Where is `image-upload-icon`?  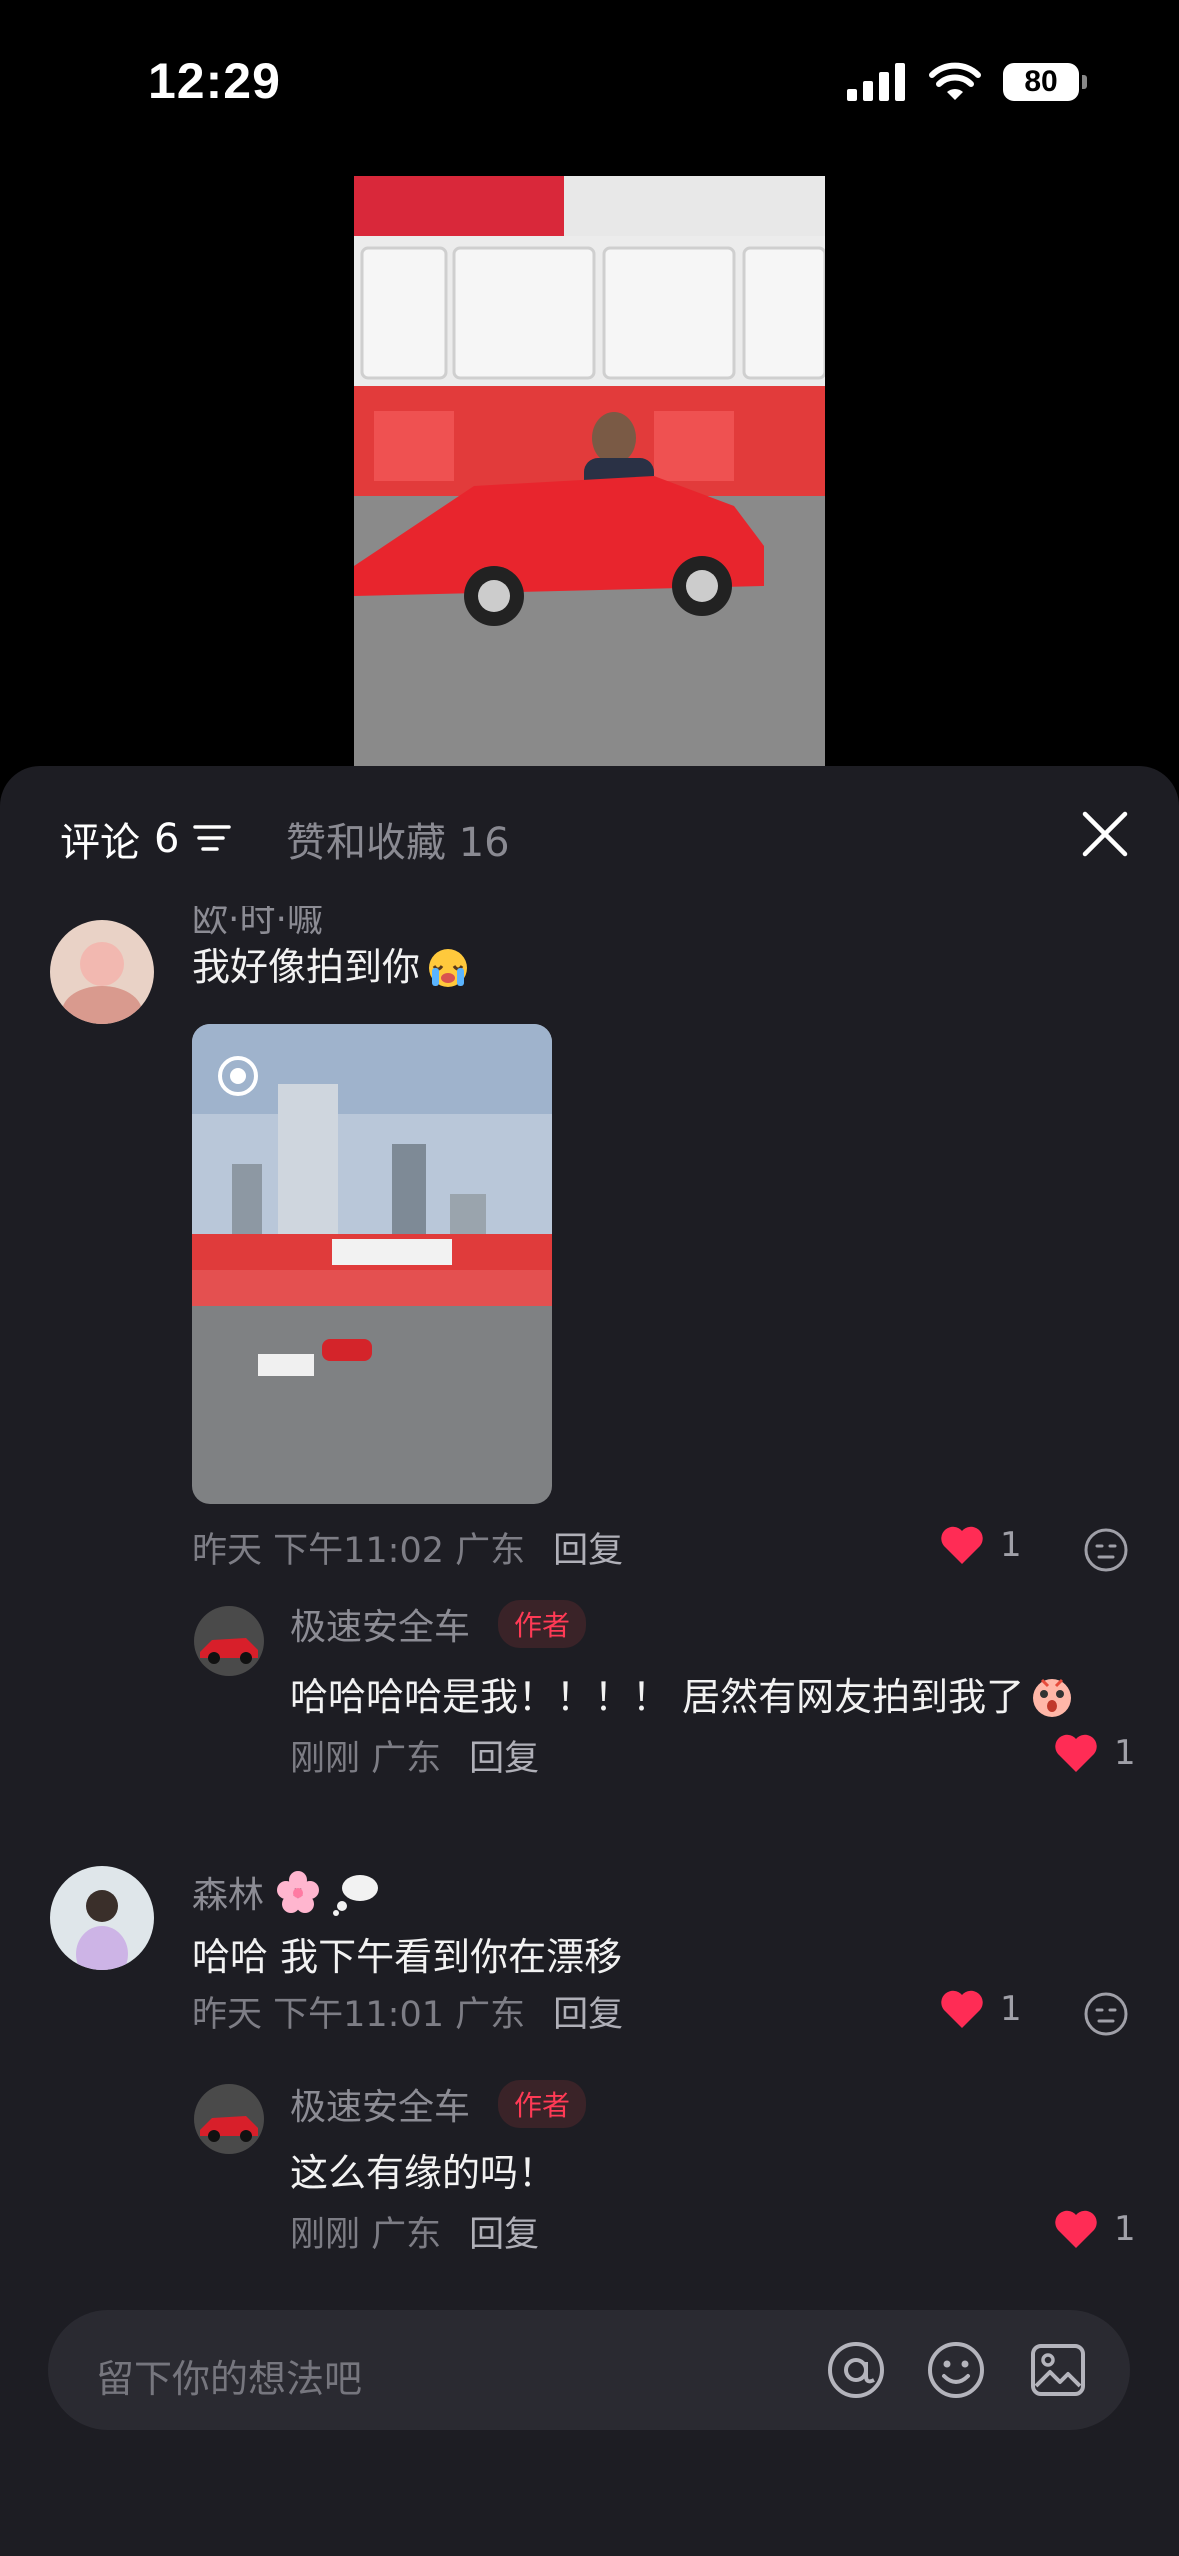
image-upload-icon is located at coordinates (1058, 2370).